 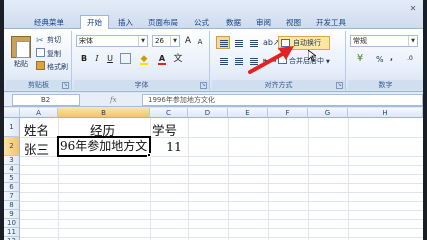 I want to click on scissors-icon: ✂, so click(x=40, y=41).